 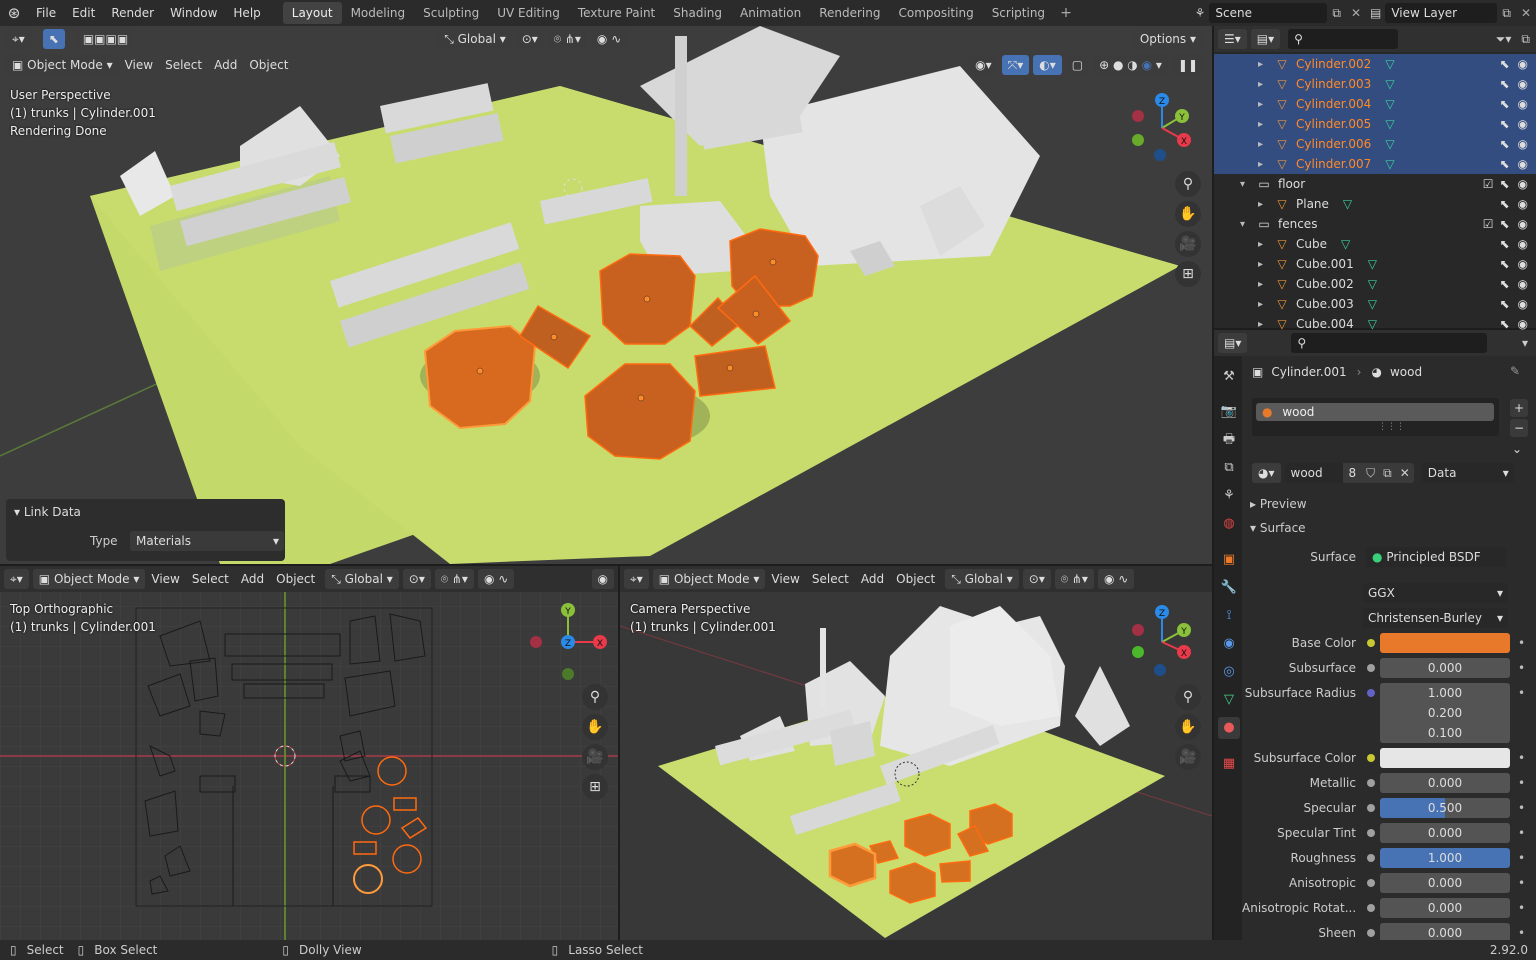 I want to click on output-tab-icon: 🖶, so click(x=1229, y=440).